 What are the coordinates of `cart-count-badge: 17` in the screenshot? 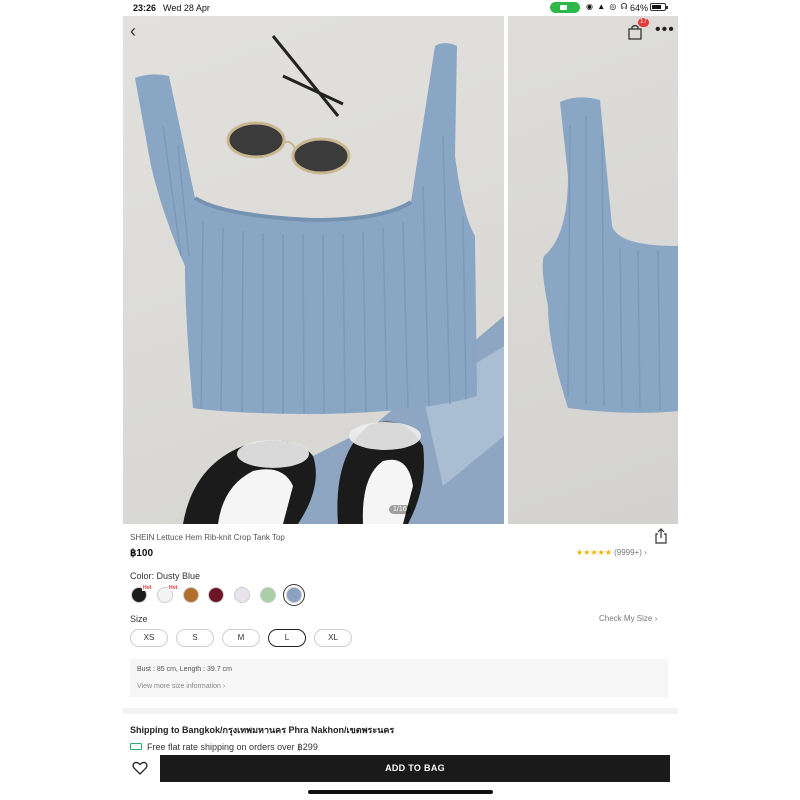 It's located at (643, 22).